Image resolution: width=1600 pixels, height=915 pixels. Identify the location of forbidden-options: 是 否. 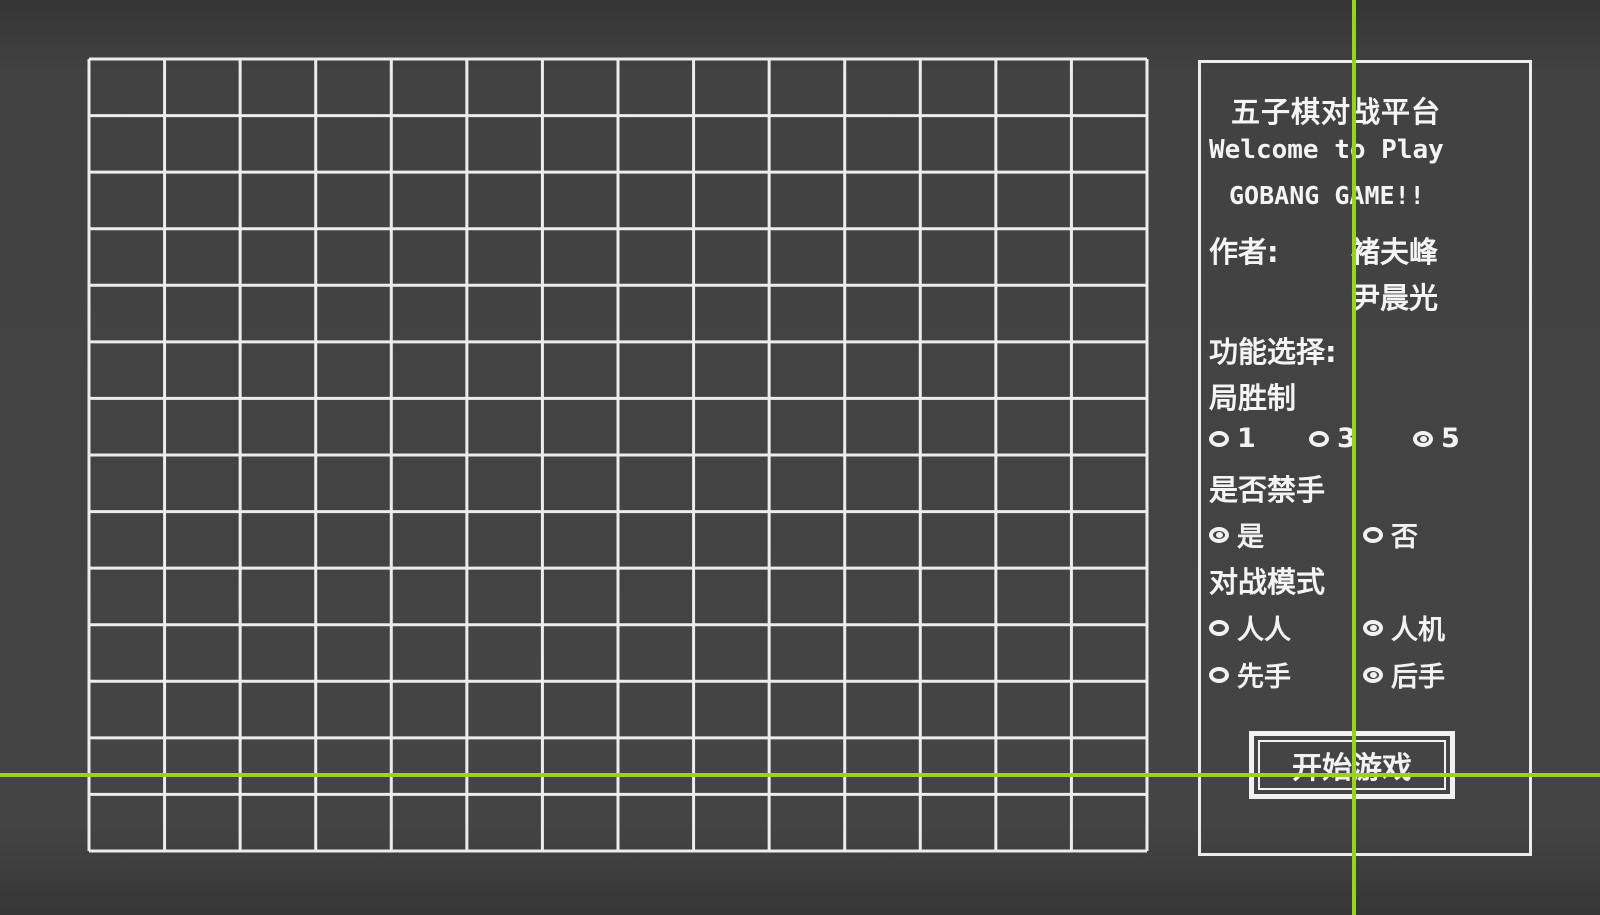
(1336, 534).